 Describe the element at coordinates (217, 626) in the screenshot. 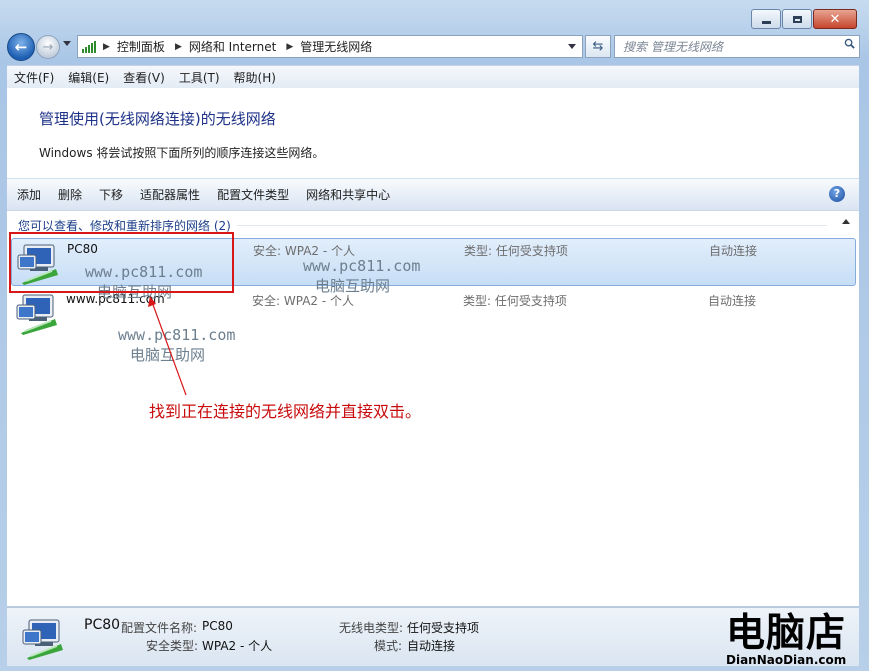

I see `details-profile-value: PC80` at that location.